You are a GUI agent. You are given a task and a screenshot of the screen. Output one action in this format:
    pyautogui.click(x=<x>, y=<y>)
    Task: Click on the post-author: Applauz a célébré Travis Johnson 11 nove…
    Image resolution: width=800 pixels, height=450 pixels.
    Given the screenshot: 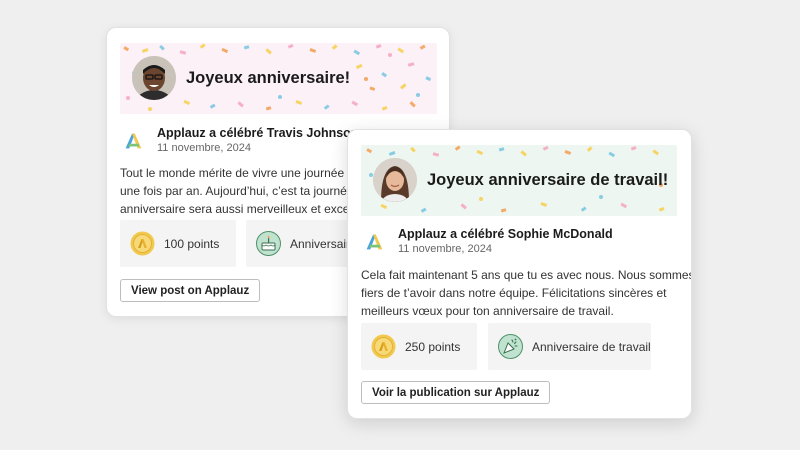 What is the action you would take?
    pyautogui.click(x=239, y=140)
    